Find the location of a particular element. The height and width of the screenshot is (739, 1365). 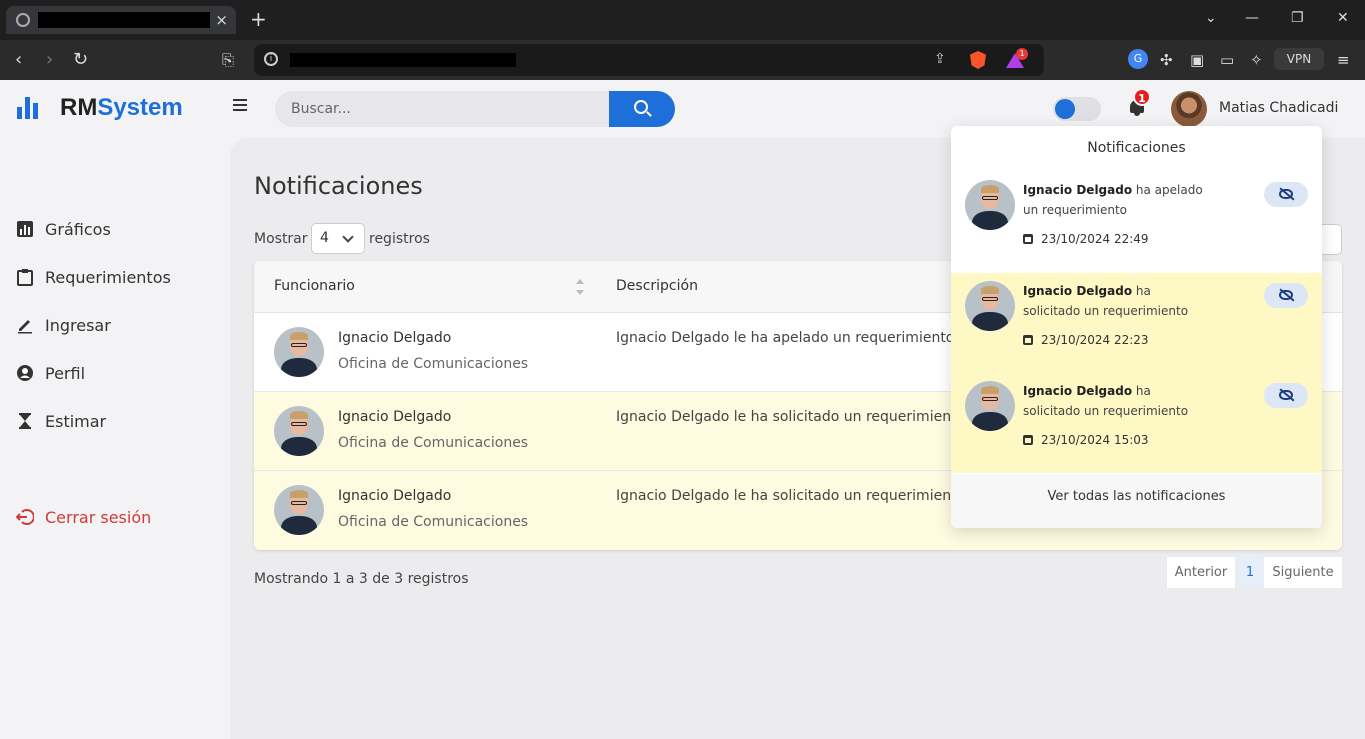

brand-logo: RMSystem is located at coordinates (121, 108).